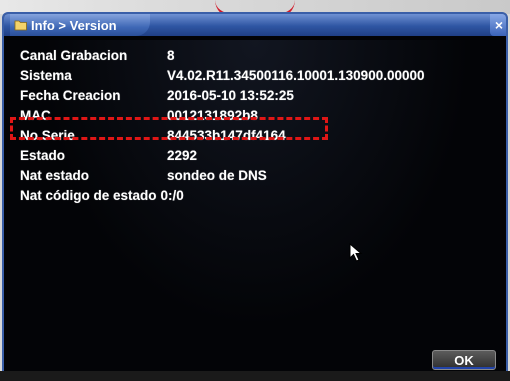 The image size is (510, 381). What do you see at coordinates (74, 55) in the screenshot?
I see `info-label: Canal Grabacion` at bounding box center [74, 55].